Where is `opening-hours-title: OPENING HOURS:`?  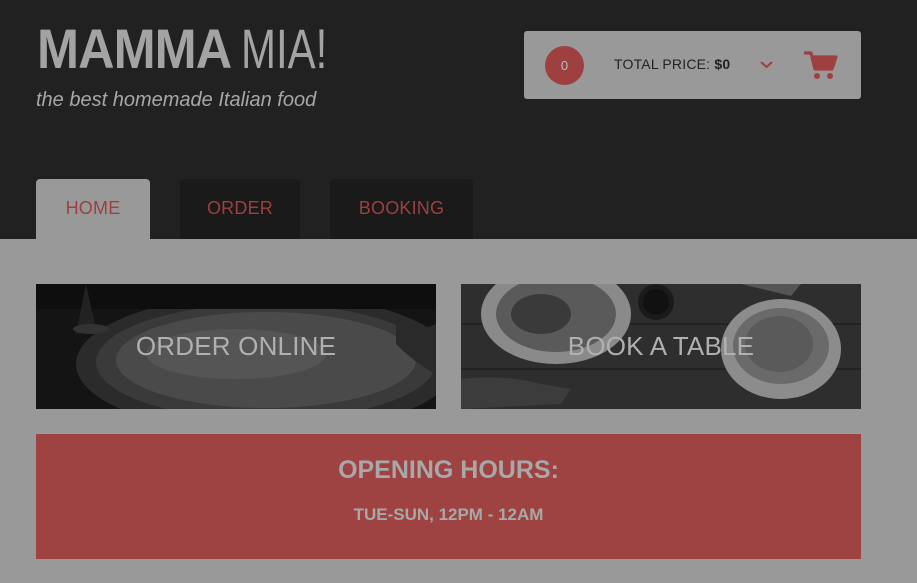 opening-hours-title: OPENING HOURS: is located at coordinates (448, 470).